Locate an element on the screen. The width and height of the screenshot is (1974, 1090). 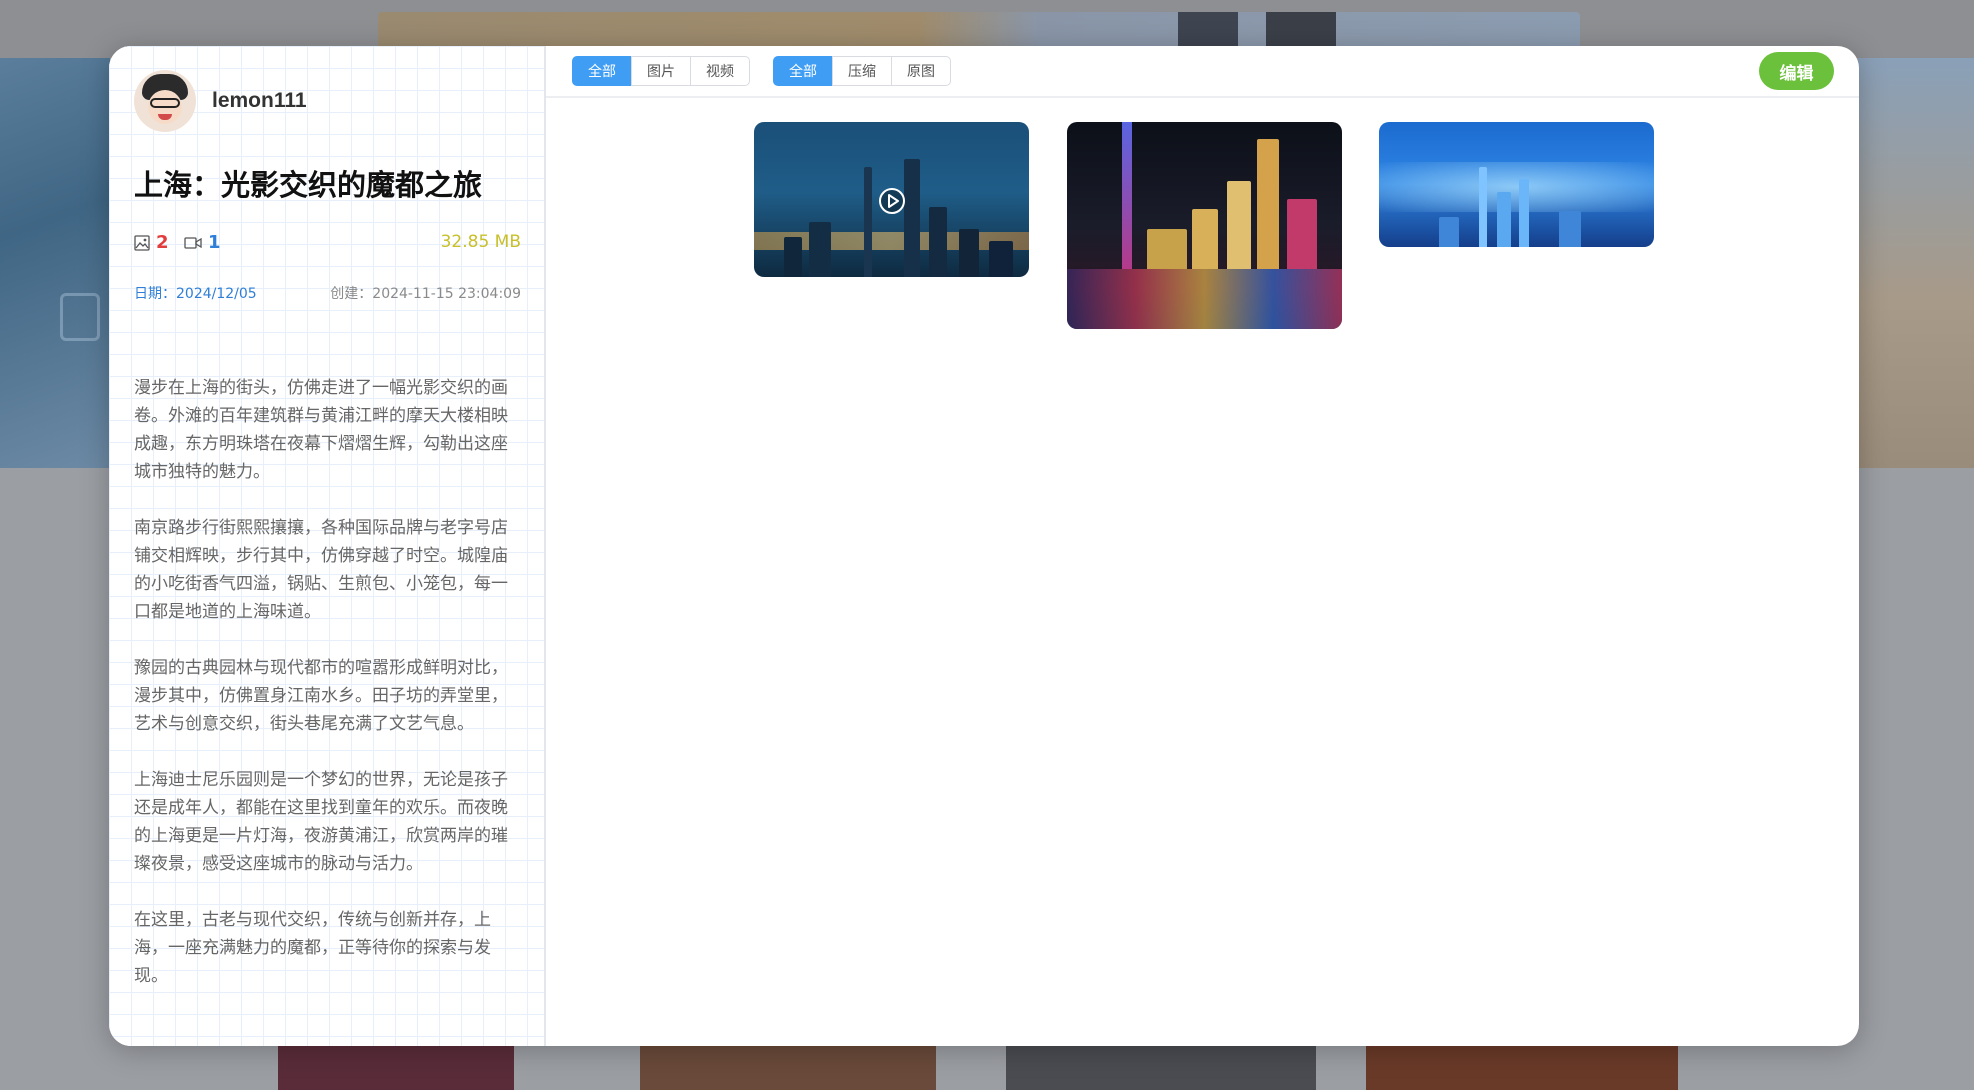
total-size: 32.85 MB is located at coordinates (480, 242).